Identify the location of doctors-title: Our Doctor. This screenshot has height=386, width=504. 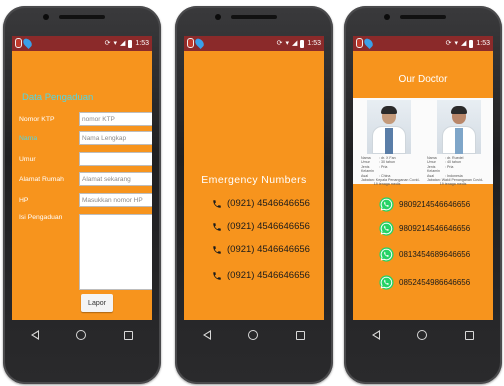
(423, 79).